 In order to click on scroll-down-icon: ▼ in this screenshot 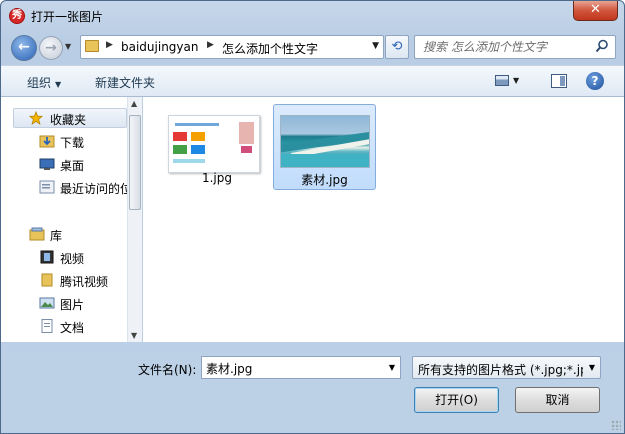, I will do `click(134, 335)`.